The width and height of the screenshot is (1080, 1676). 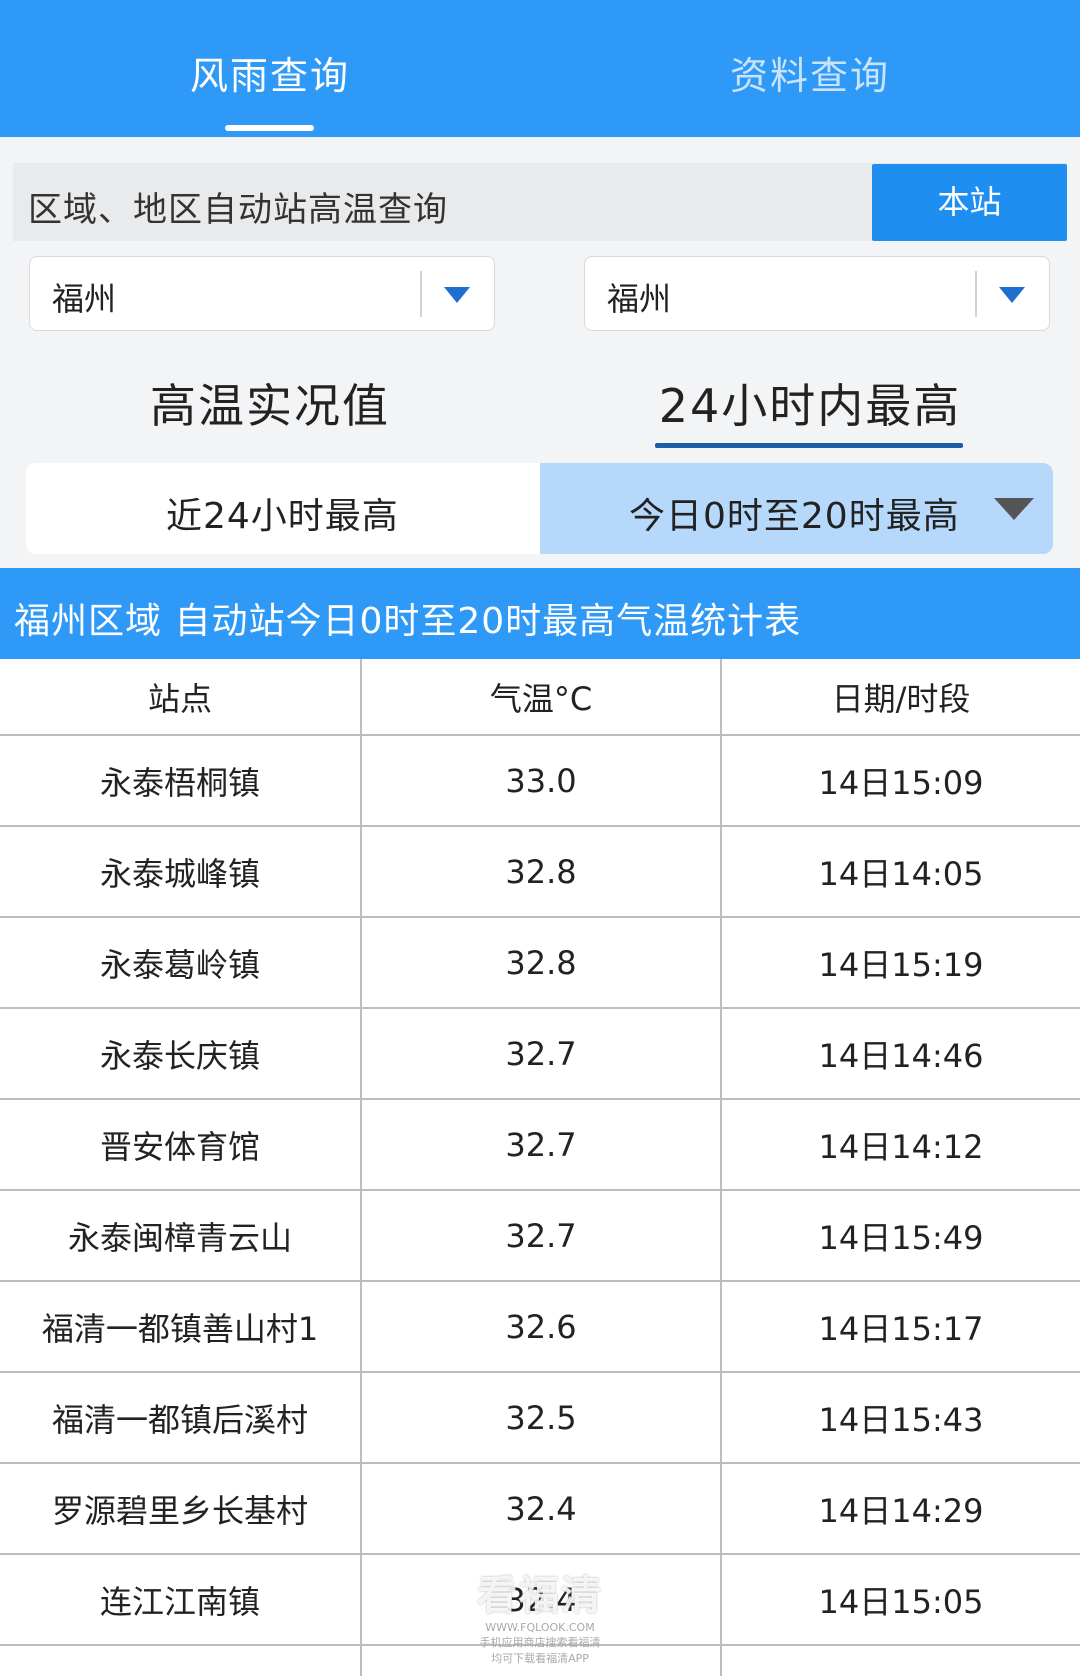 I want to click on station-name: 永泰梧桐镇, so click(x=179, y=782).